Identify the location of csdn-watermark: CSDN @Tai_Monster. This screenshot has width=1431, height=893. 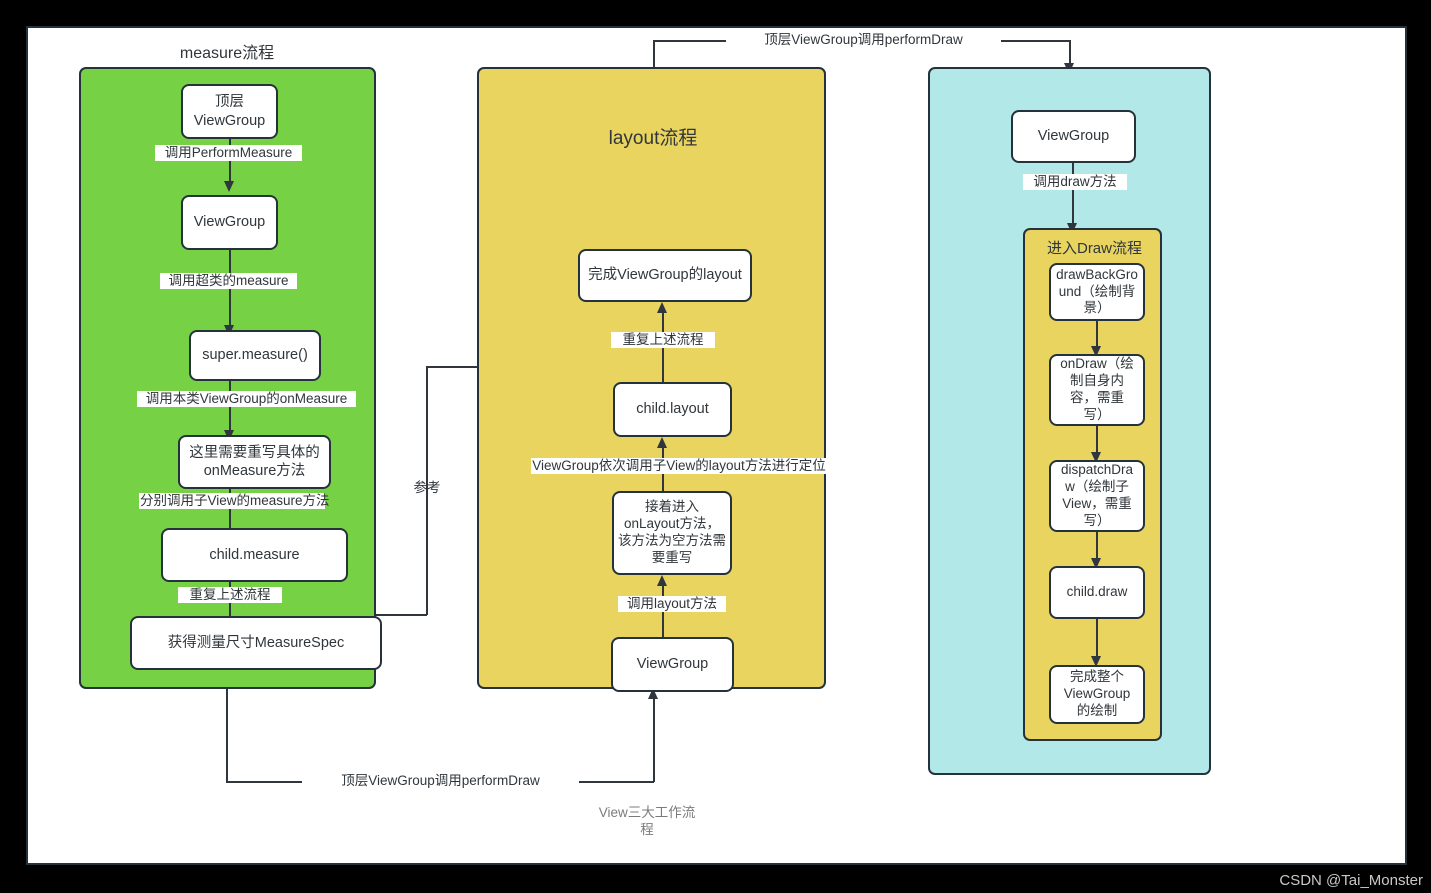
(1351, 880).